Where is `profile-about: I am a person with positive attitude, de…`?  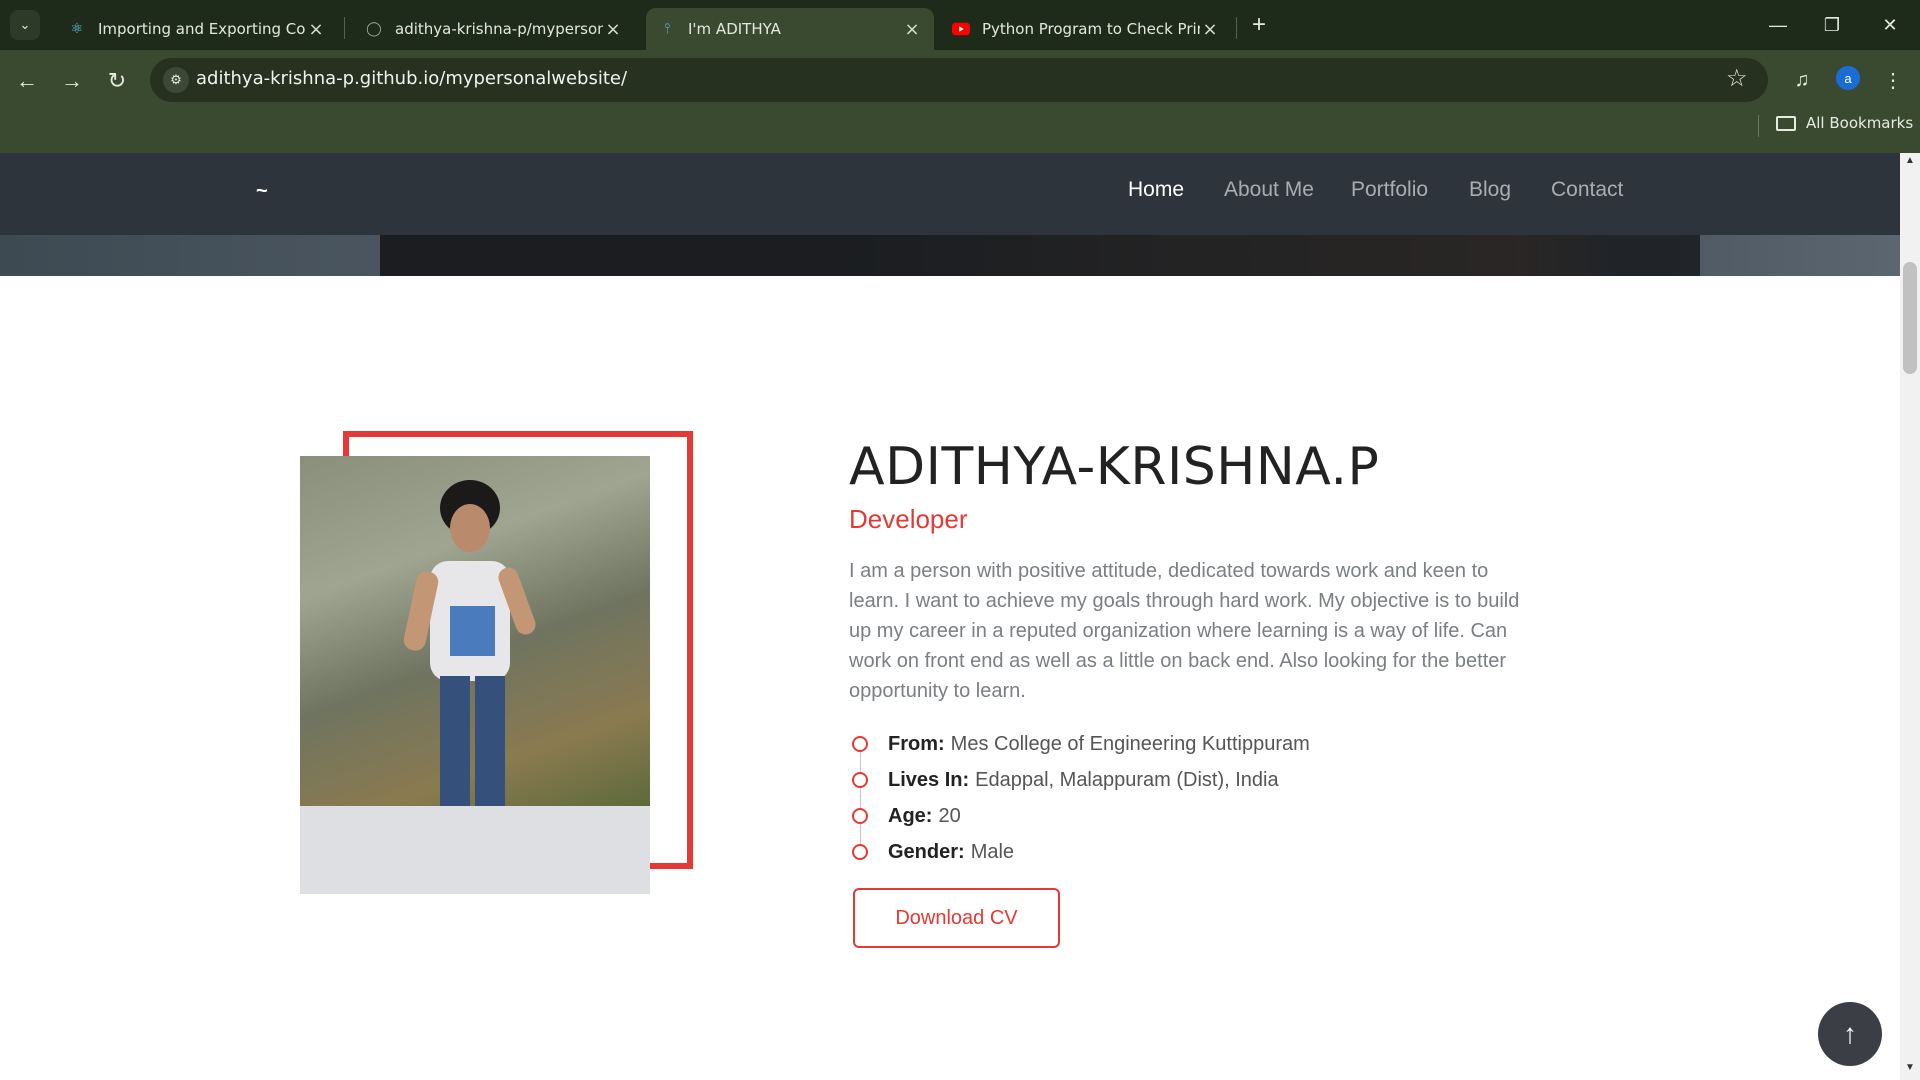 profile-about: I am a person with positive attitude, de… is located at coordinates (1184, 631).